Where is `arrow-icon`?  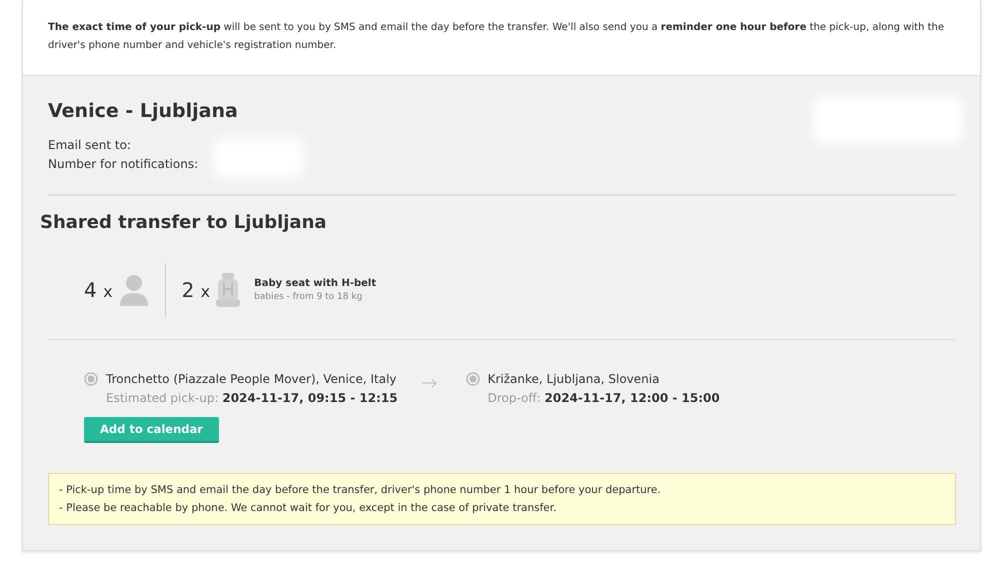
arrow-icon is located at coordinates (430, 383).